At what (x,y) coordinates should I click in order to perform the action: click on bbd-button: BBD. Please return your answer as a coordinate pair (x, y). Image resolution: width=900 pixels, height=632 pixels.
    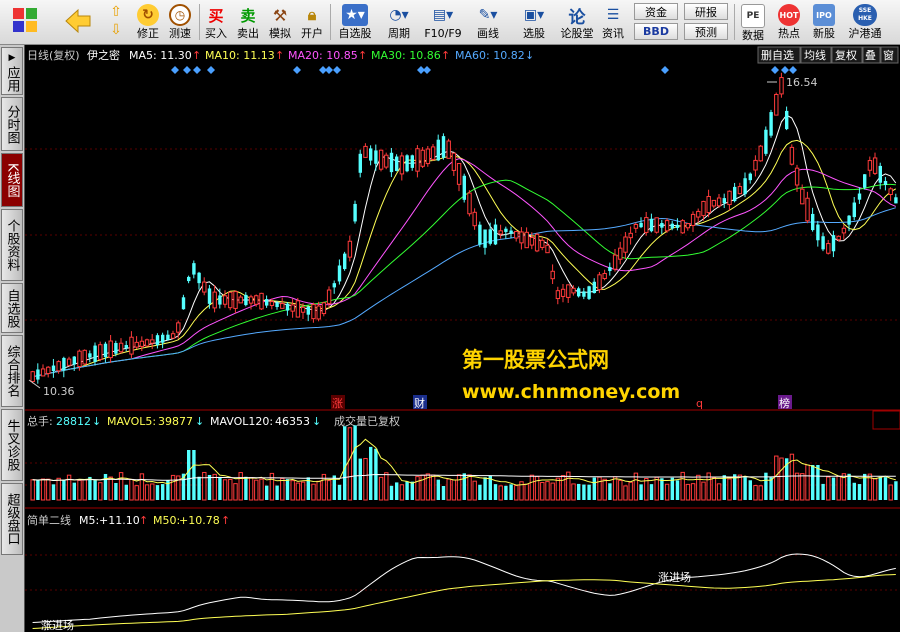
    Looking at the image, I should click on (656, 31).